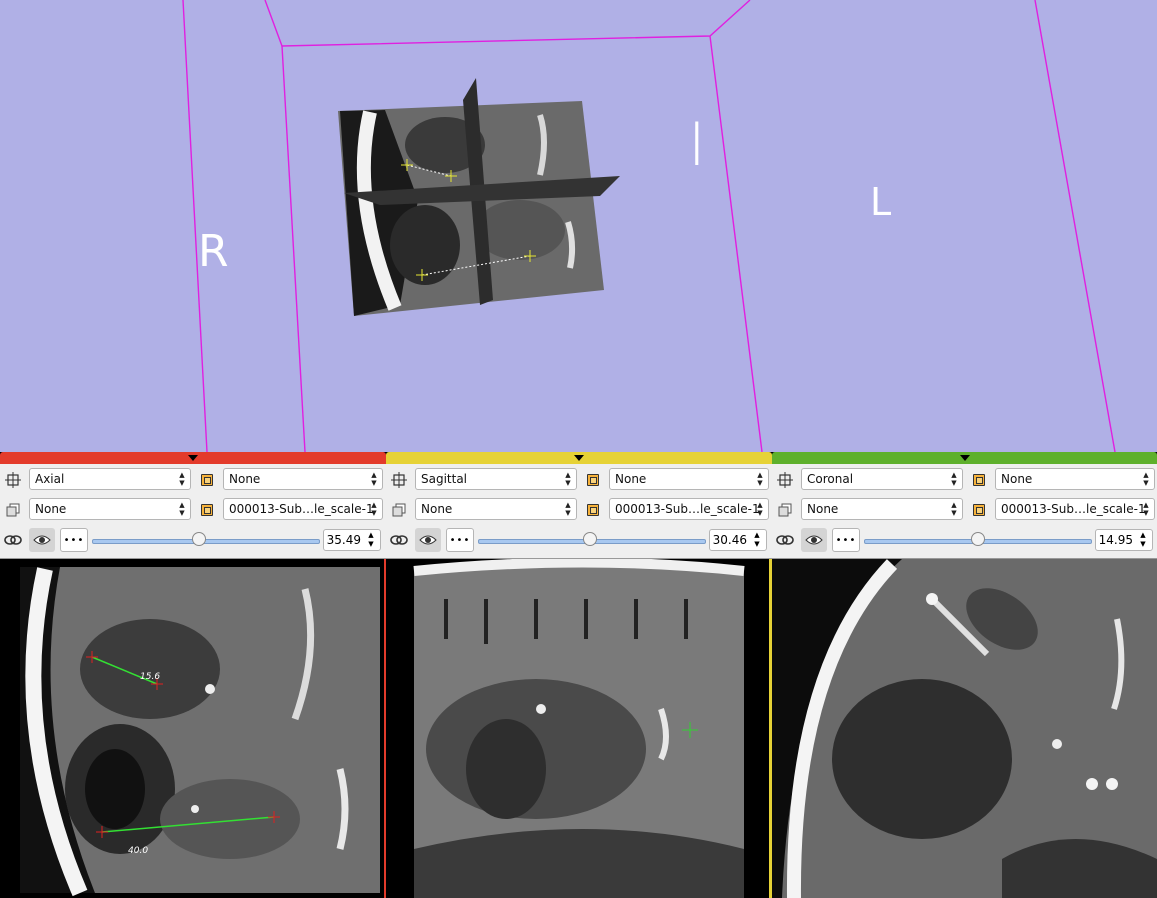 Image resolution: width=1157 pixels, height=898 pixels. I want to click on slice-offset-value: 14.95, so click(1115, 540).